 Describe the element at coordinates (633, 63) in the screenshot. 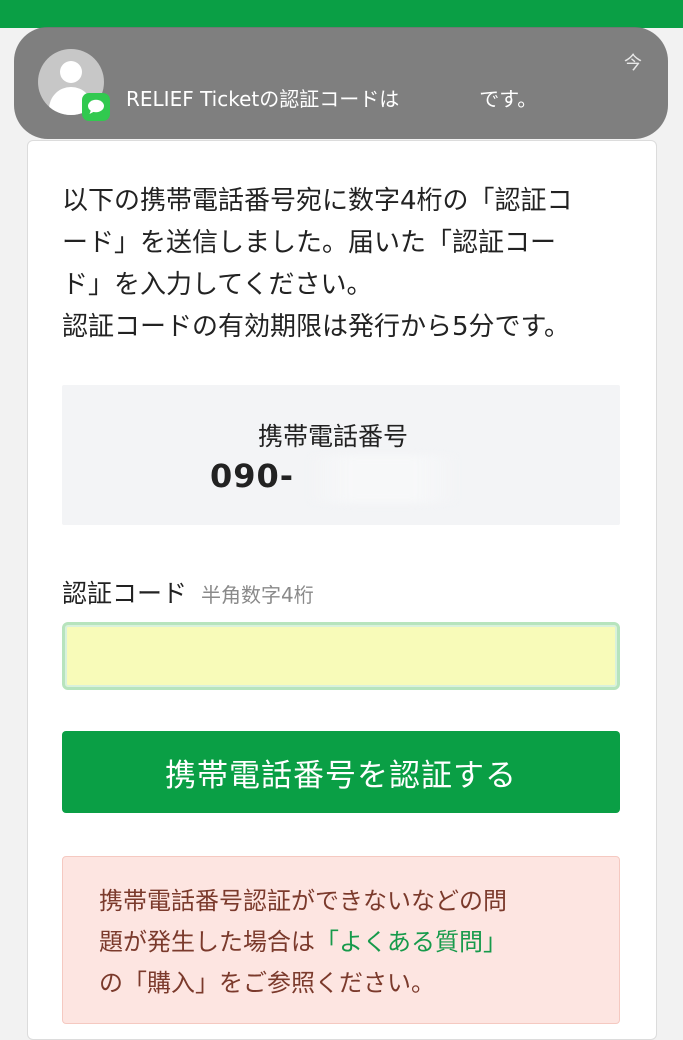

I see `notification-time: 今` at that location.